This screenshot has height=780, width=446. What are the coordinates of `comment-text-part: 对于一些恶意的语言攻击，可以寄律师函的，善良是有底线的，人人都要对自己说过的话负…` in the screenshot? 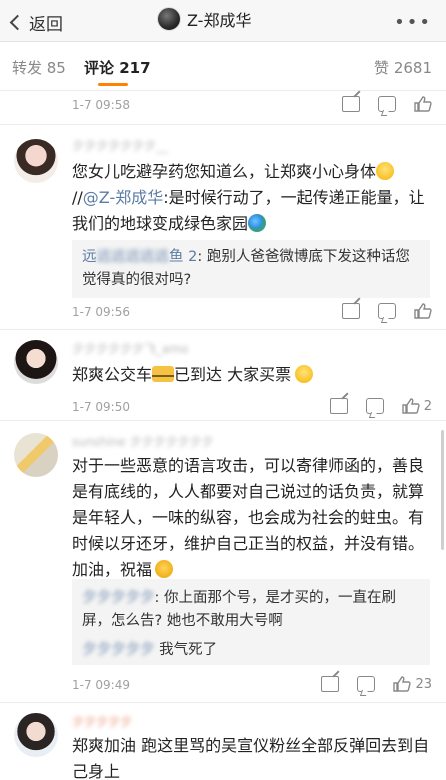 It's located at (248, 517).